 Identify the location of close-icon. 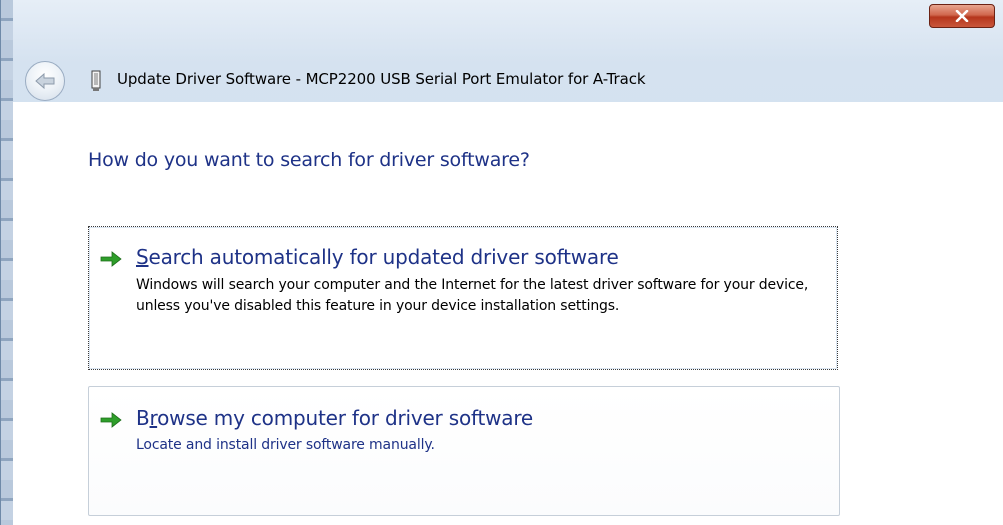
(962, 16).